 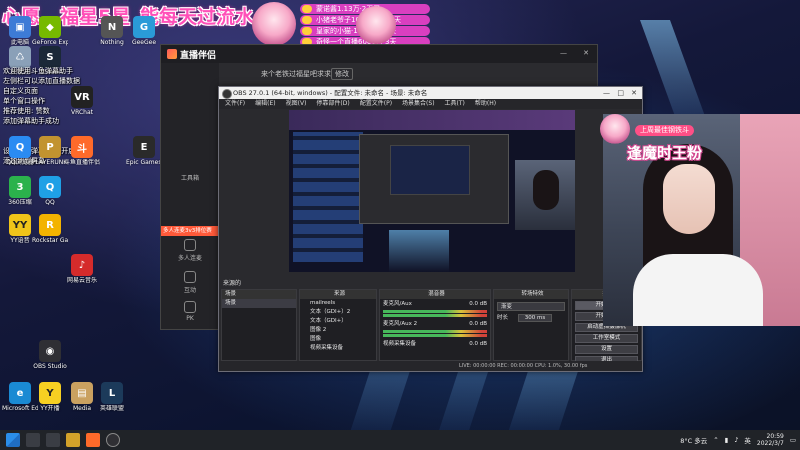 I want to click on obs-icon: ◉, so click(x=50, y=351).